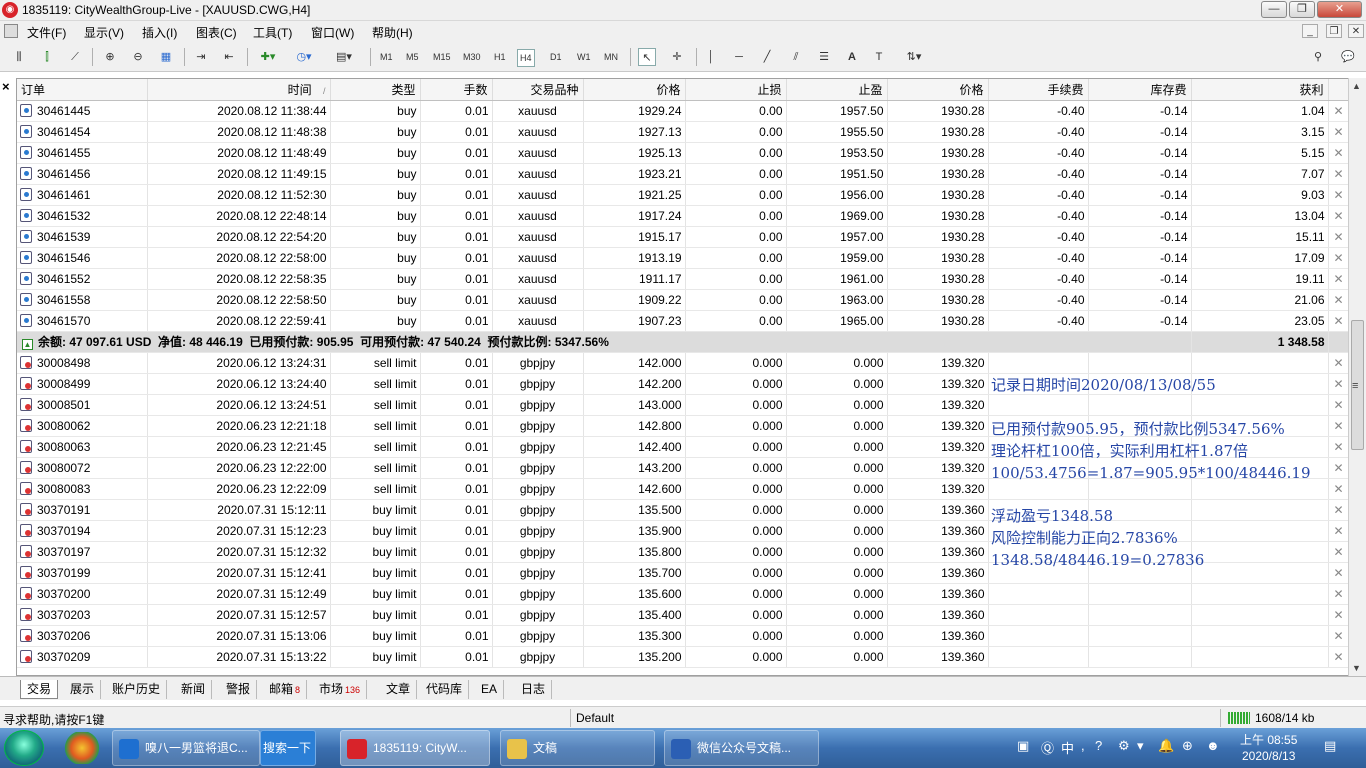 The image size is (1366, 768). I want to click on tf-m30: M30, so click(472, 57).